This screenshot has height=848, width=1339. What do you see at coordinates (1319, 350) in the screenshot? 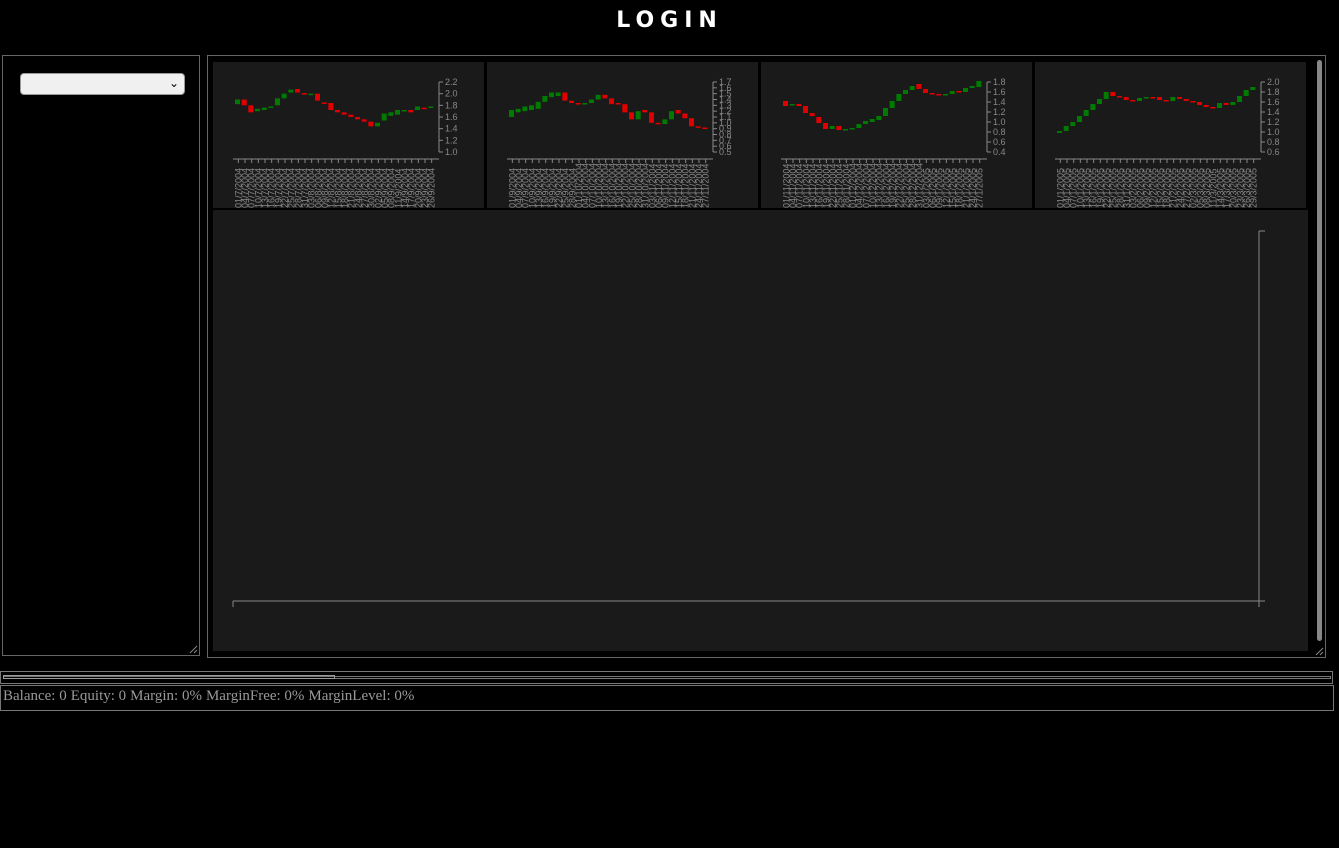
I see `vertical-scrollbar` at bounding box center [1319, 350].